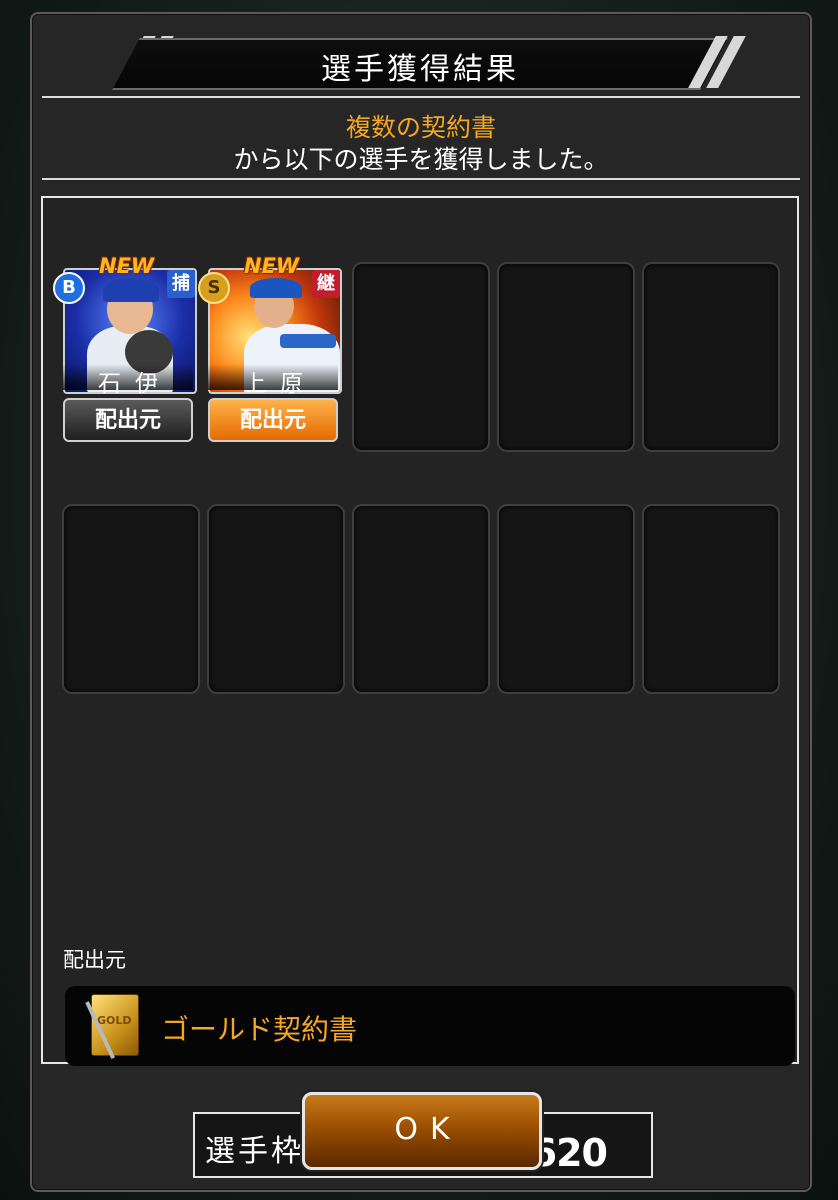 This screenshot has width=838, height=1200. What do you see at coordinates (420, 127) in the screenshot?
I see `message-highlight: 複数の契約書` at bounding box center [420, 127].